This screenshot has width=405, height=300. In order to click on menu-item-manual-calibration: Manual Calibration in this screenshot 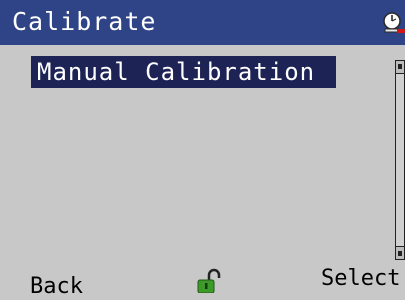, I will do `click(183, 72)`.